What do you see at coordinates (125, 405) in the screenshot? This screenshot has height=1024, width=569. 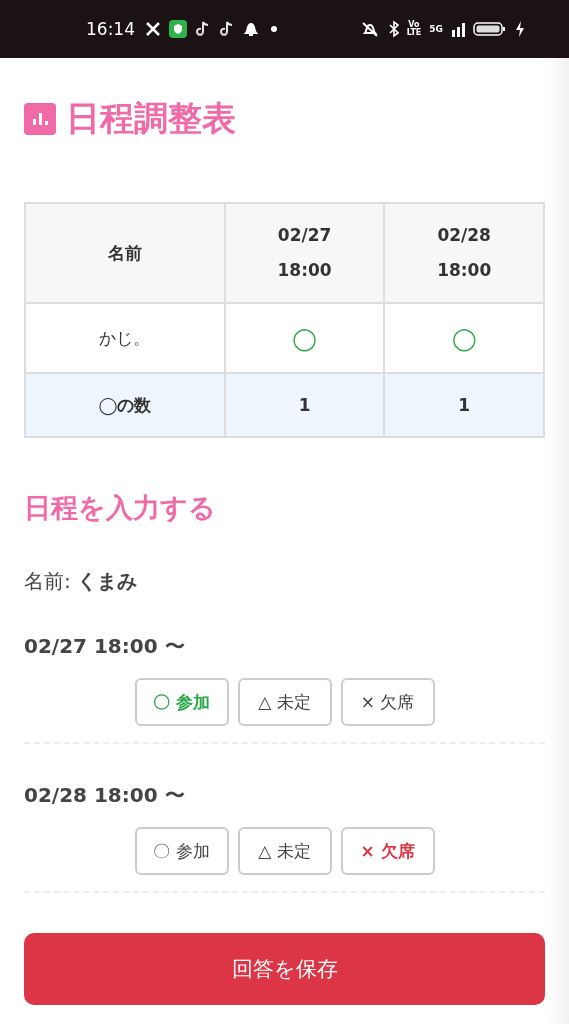 I see `table-cell: ◯の数` at bounding box center [125, 405].